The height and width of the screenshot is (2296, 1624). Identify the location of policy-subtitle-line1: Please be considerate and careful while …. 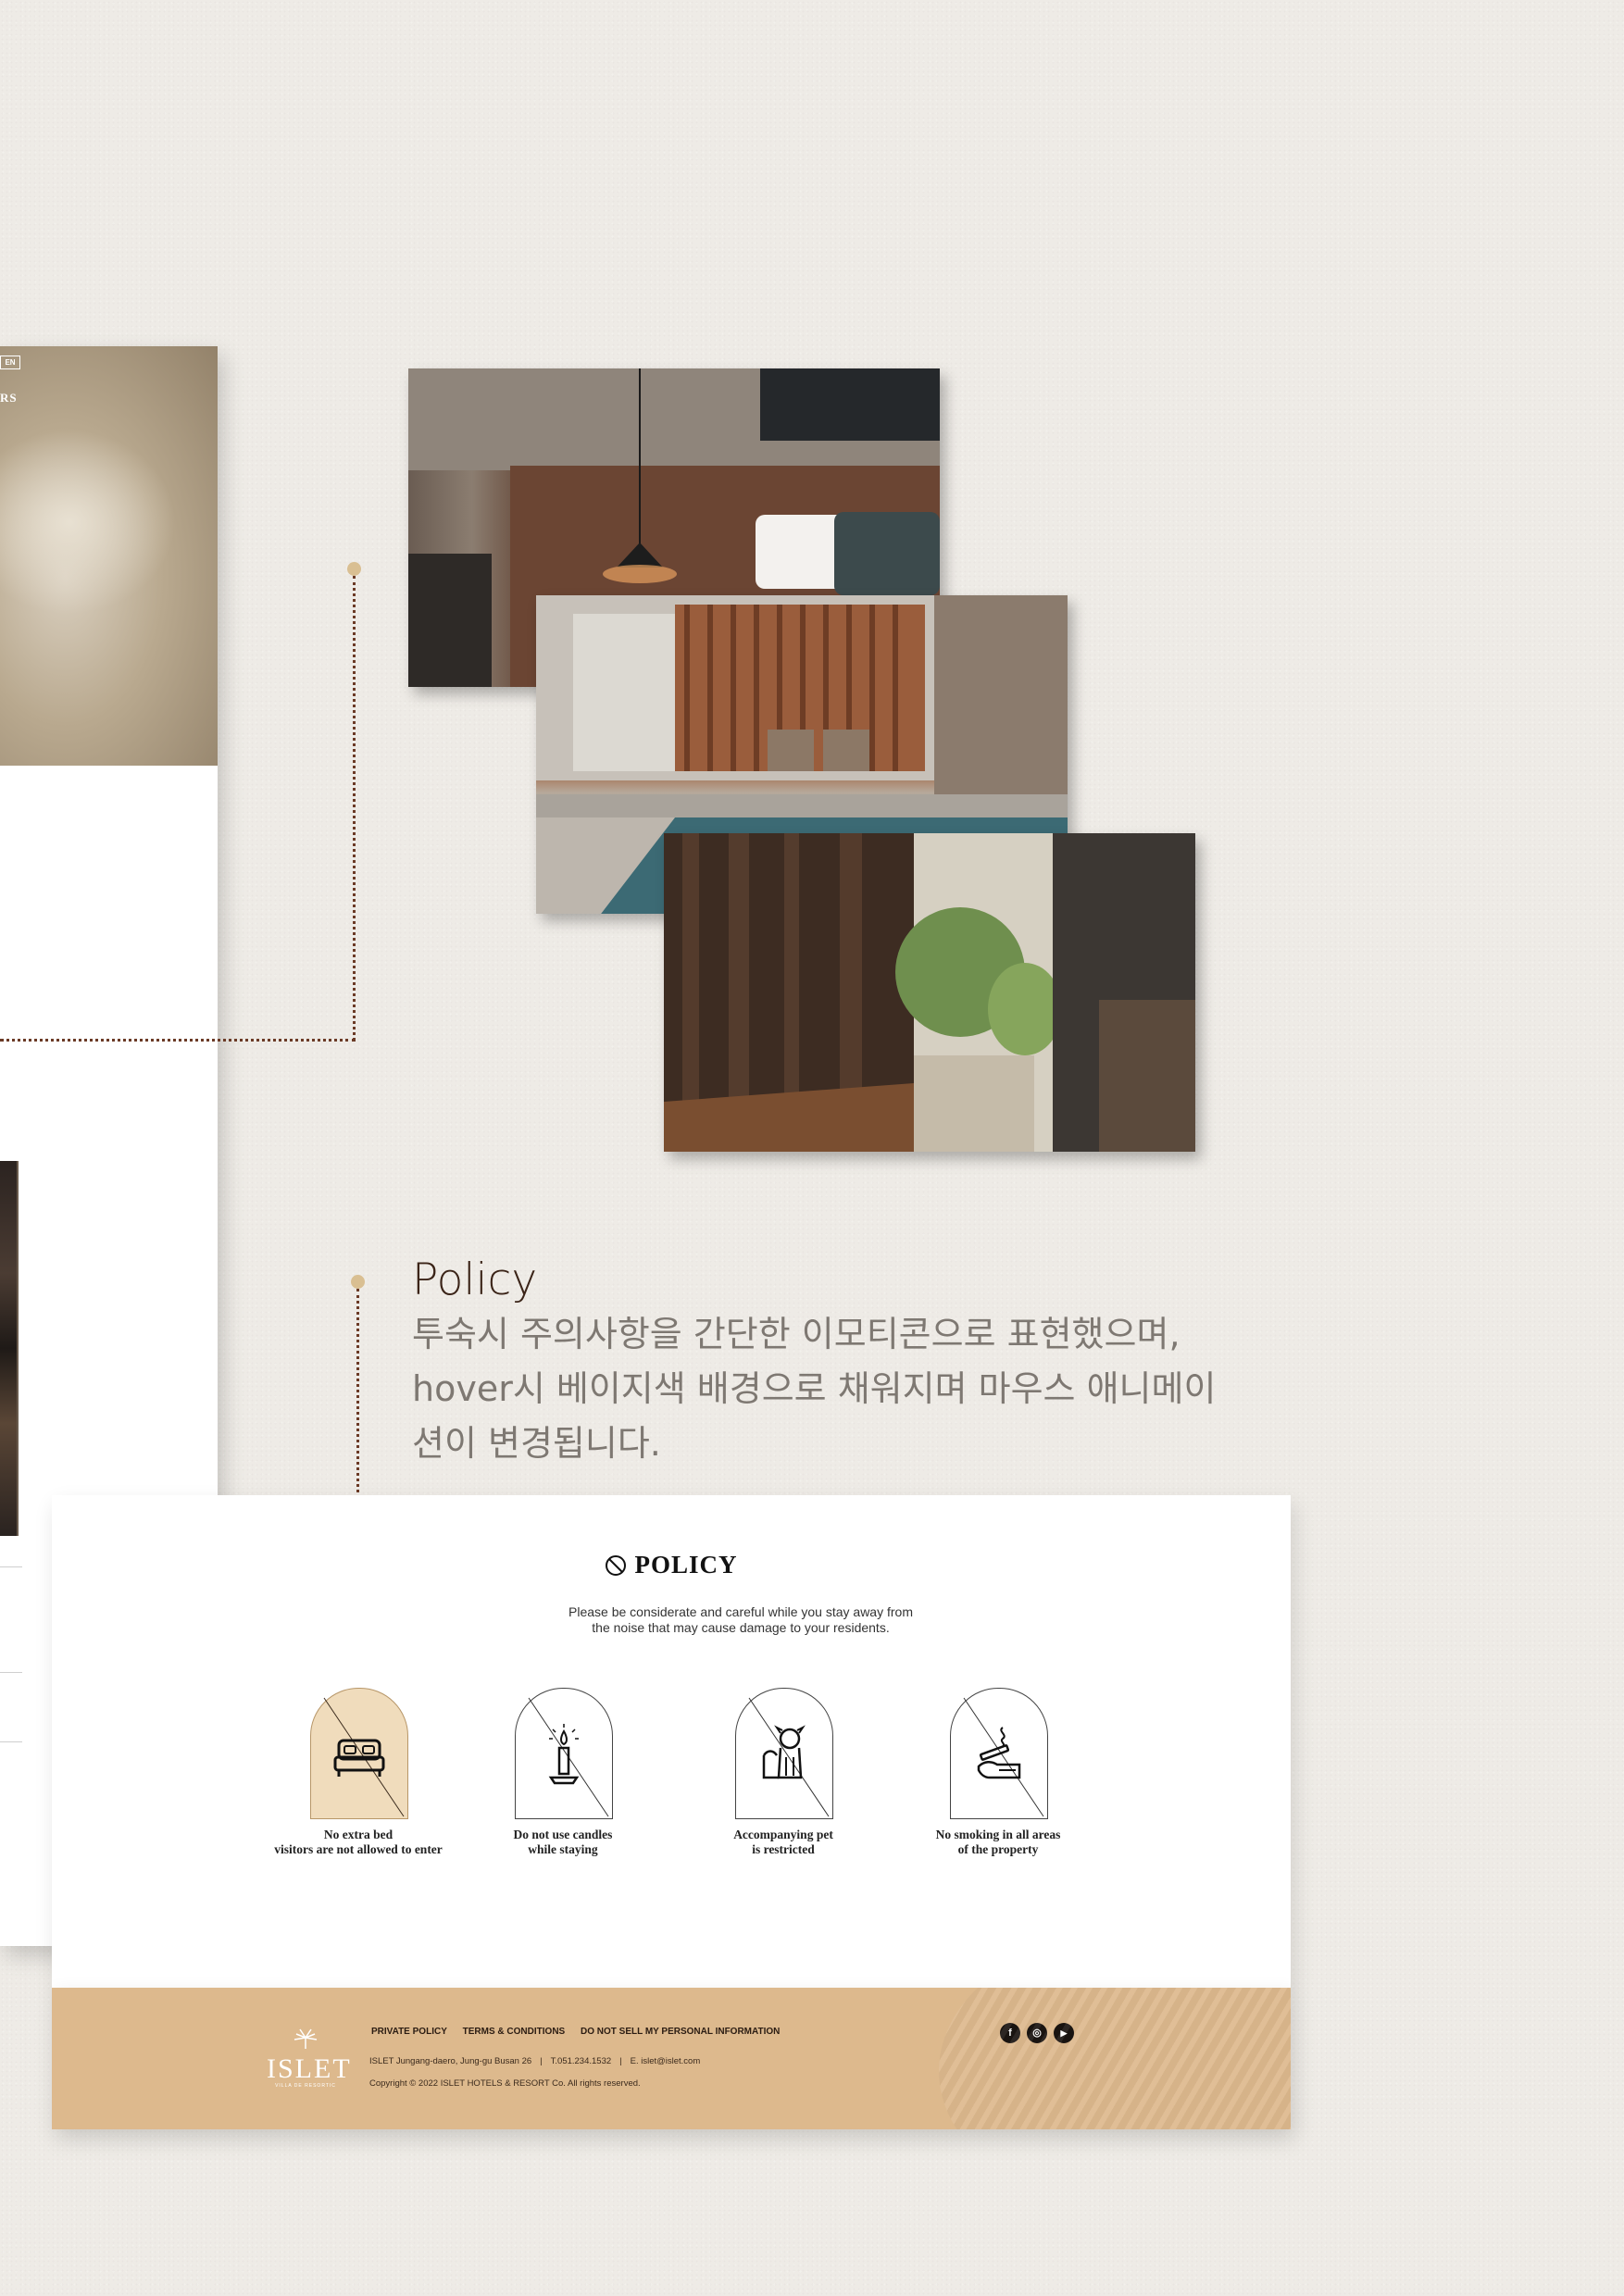
(740, 1611).